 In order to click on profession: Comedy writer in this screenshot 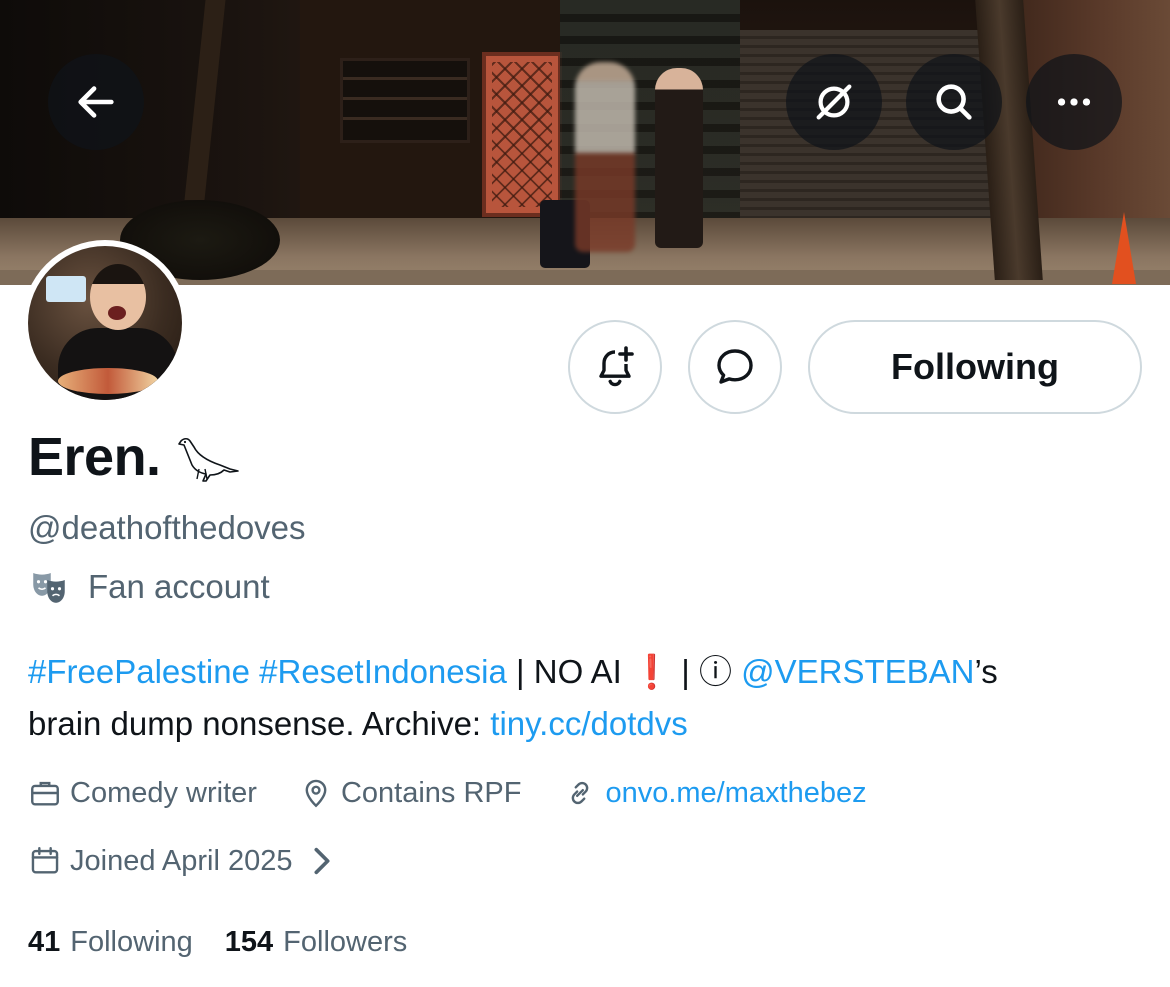, I will do `click(142, 793)`.